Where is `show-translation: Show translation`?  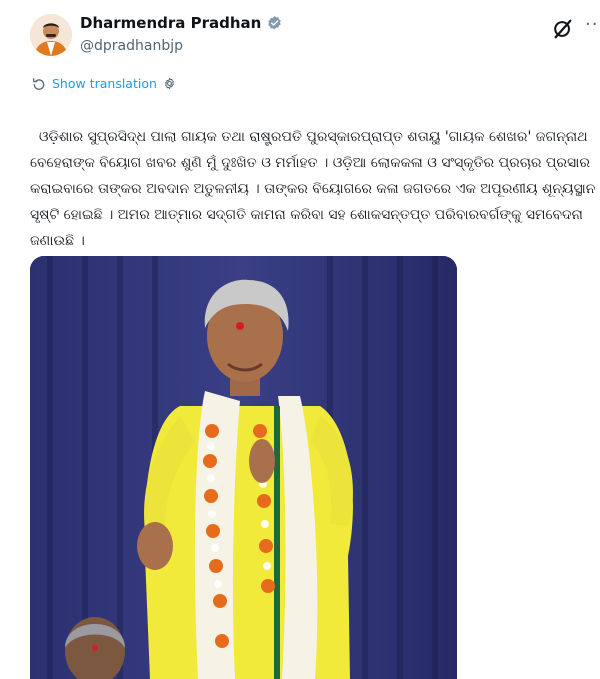 show-translation: Show translation is located at coordinates (104, 83).